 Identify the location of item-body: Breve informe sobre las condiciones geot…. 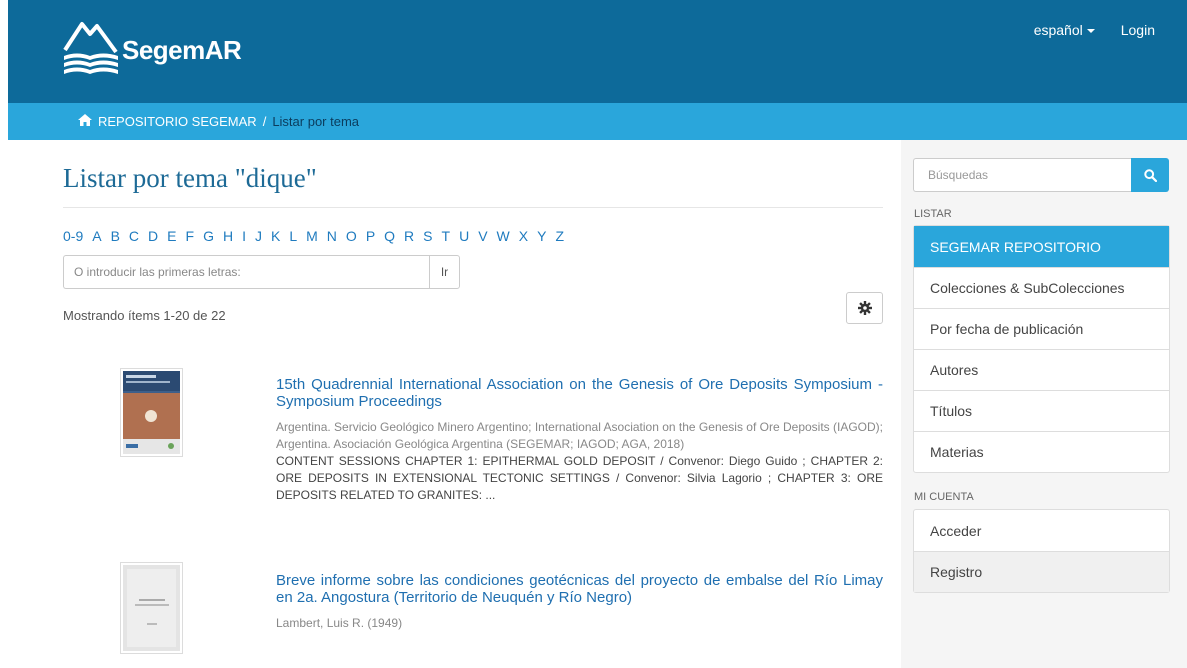
(579, 602).